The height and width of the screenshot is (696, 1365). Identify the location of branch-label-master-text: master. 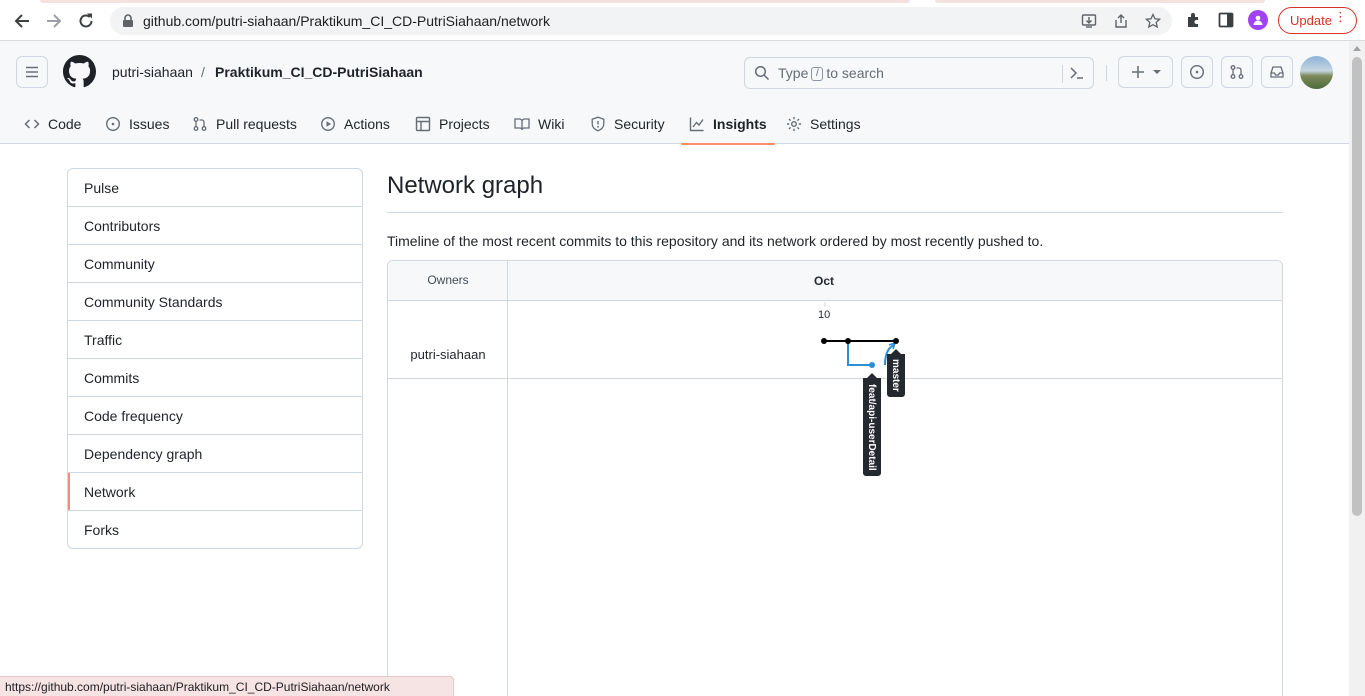
(895, 375).